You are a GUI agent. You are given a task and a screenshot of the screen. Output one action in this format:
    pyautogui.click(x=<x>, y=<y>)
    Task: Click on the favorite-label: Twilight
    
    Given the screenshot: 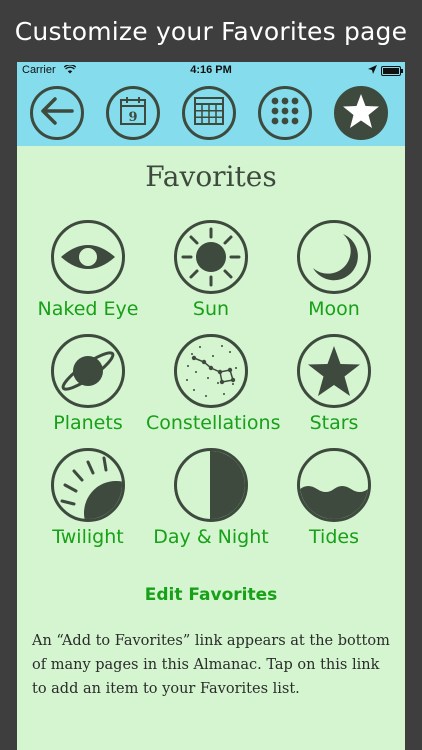 What is the action you would take?
    pyautogui.click(x=88, y=537)
    